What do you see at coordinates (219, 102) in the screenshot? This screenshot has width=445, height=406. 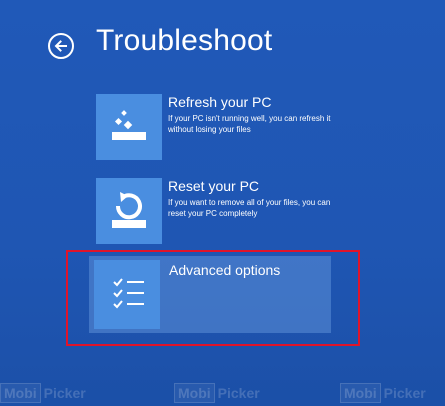 I see `refresh-pc-title: Refresh your PC` at bounding box center [219, 102].